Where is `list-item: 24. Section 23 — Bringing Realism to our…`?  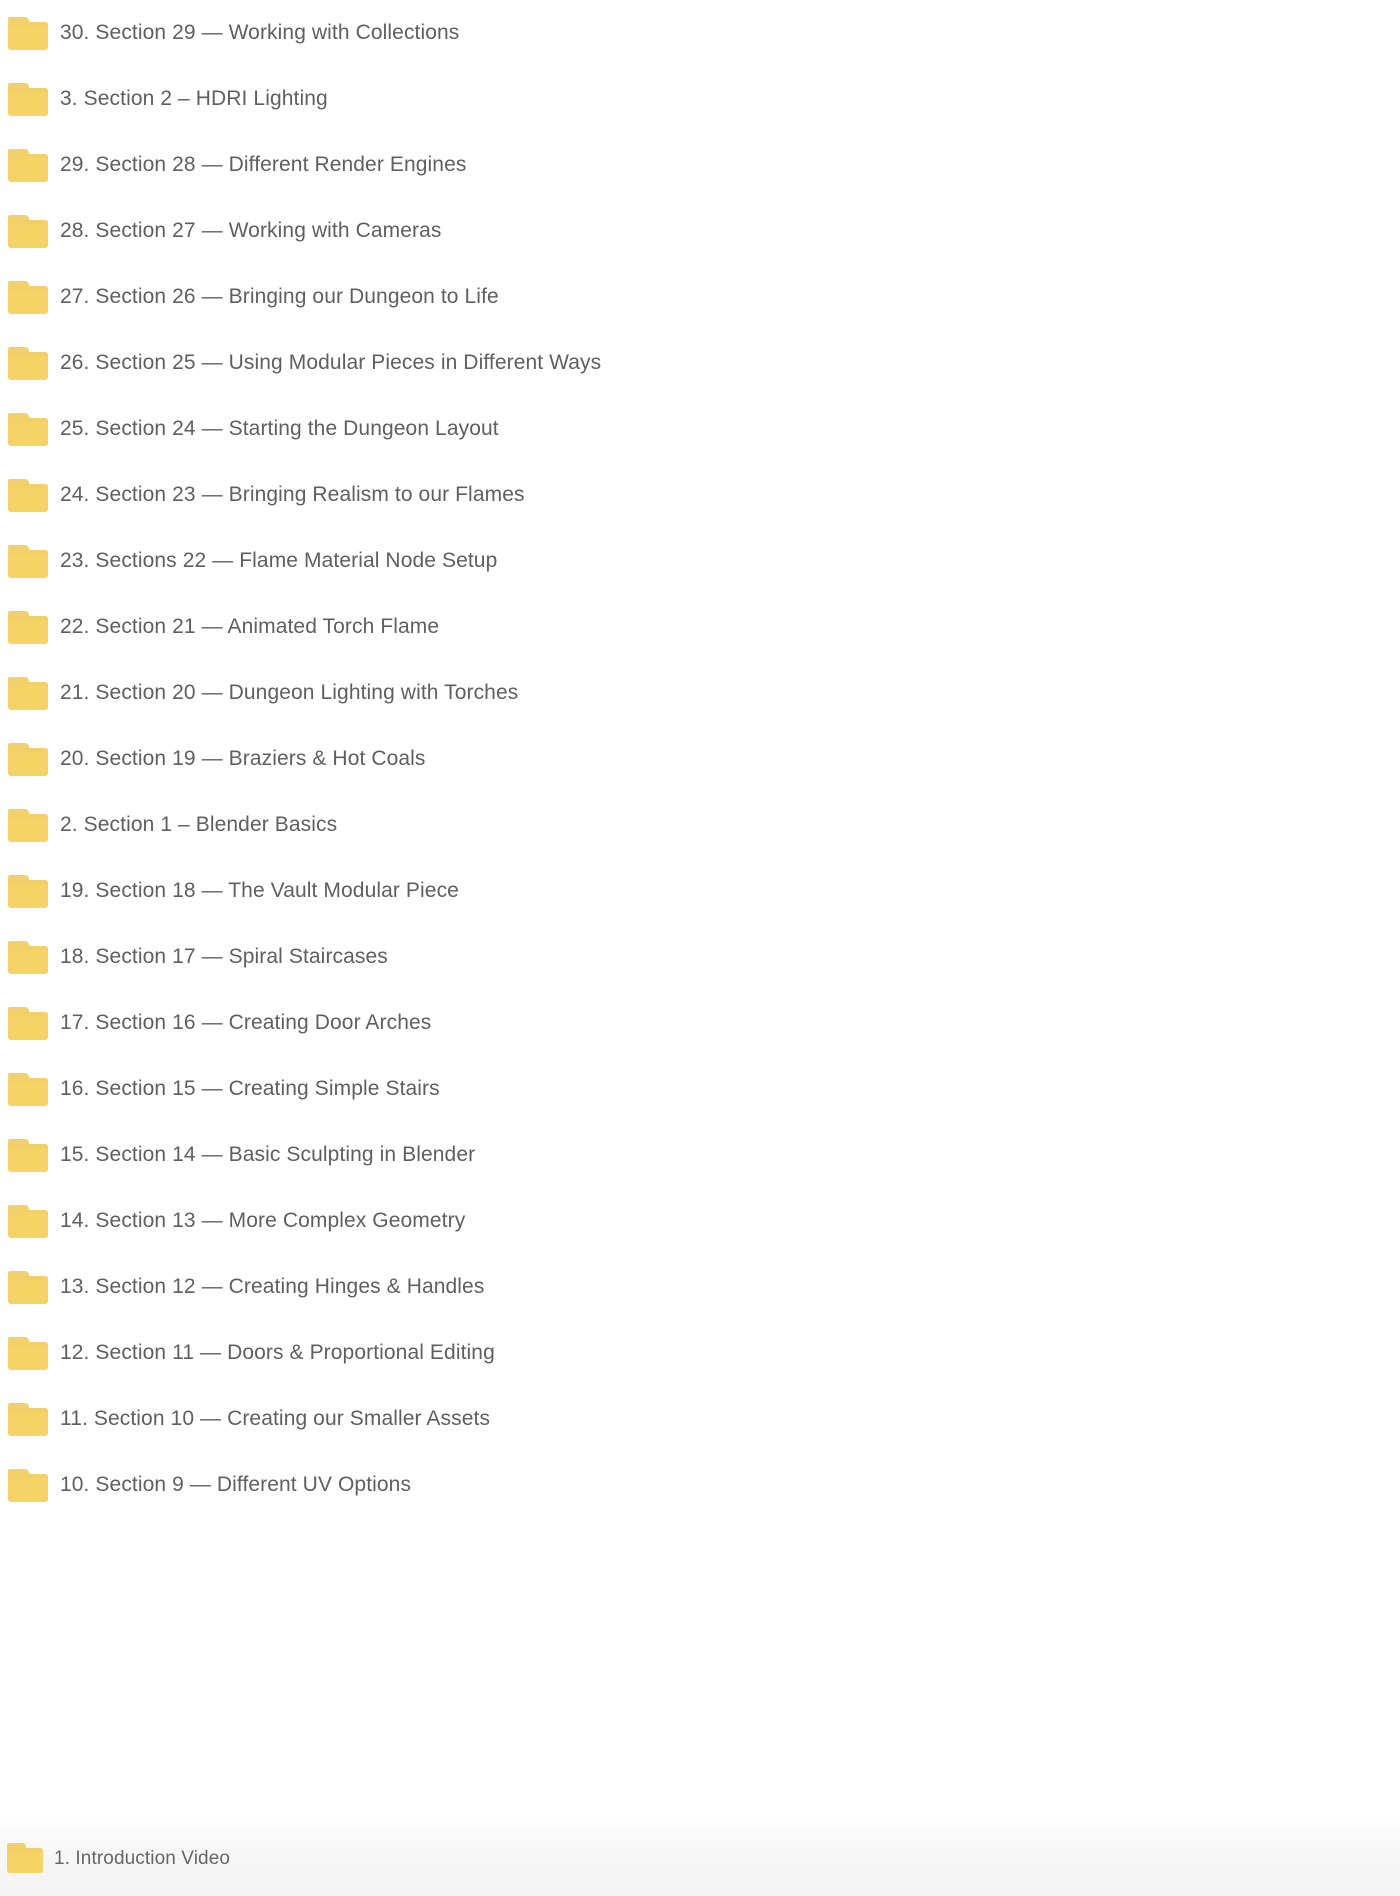
list-item: 24. Section 23 — Bringing Realism to our… is located at coordinates (700, 495).